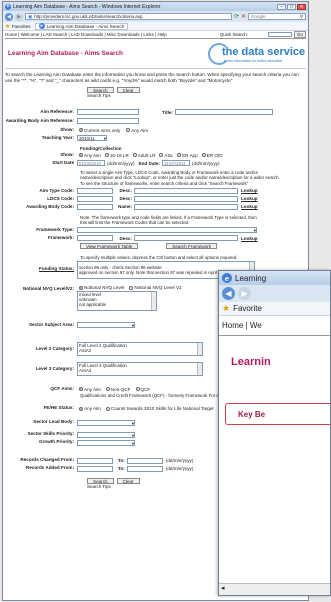 This screenshot has height=602, width=331. What do you see at coordinates (106, 325) in the screenshot?
I see `sector-subject-select: ▾` at bounding box center [106, 325].